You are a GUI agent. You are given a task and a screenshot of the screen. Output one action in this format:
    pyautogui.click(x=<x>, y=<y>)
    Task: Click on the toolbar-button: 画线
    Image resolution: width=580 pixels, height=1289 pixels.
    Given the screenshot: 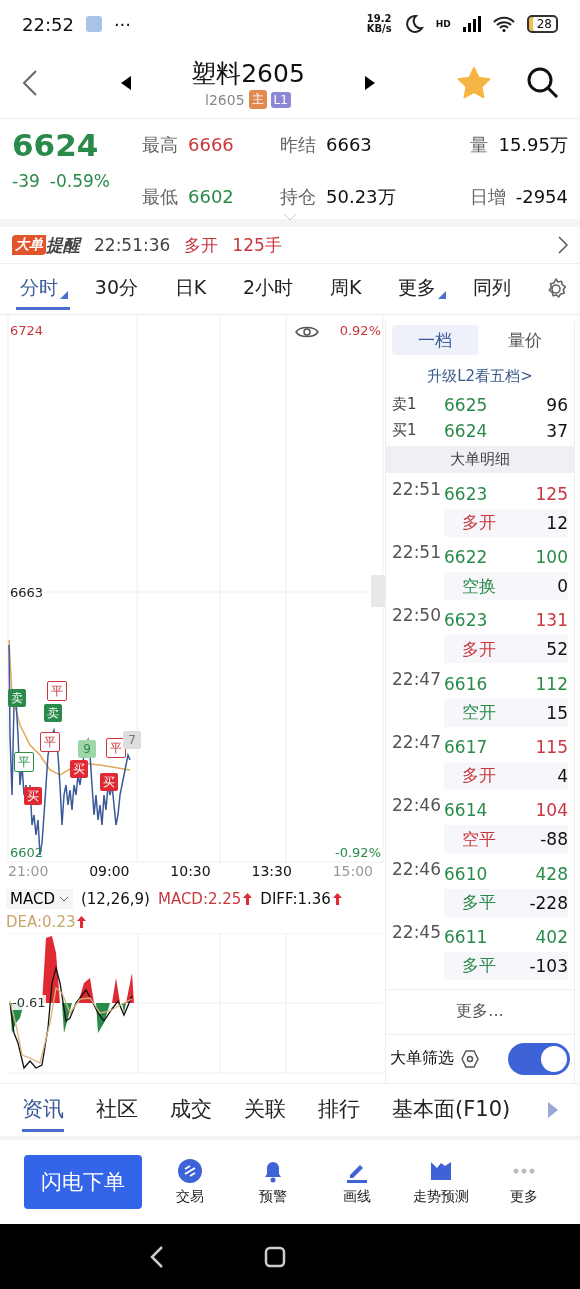 What is the action you would take?
    pyautogui.click(x=357, y=1182)
    